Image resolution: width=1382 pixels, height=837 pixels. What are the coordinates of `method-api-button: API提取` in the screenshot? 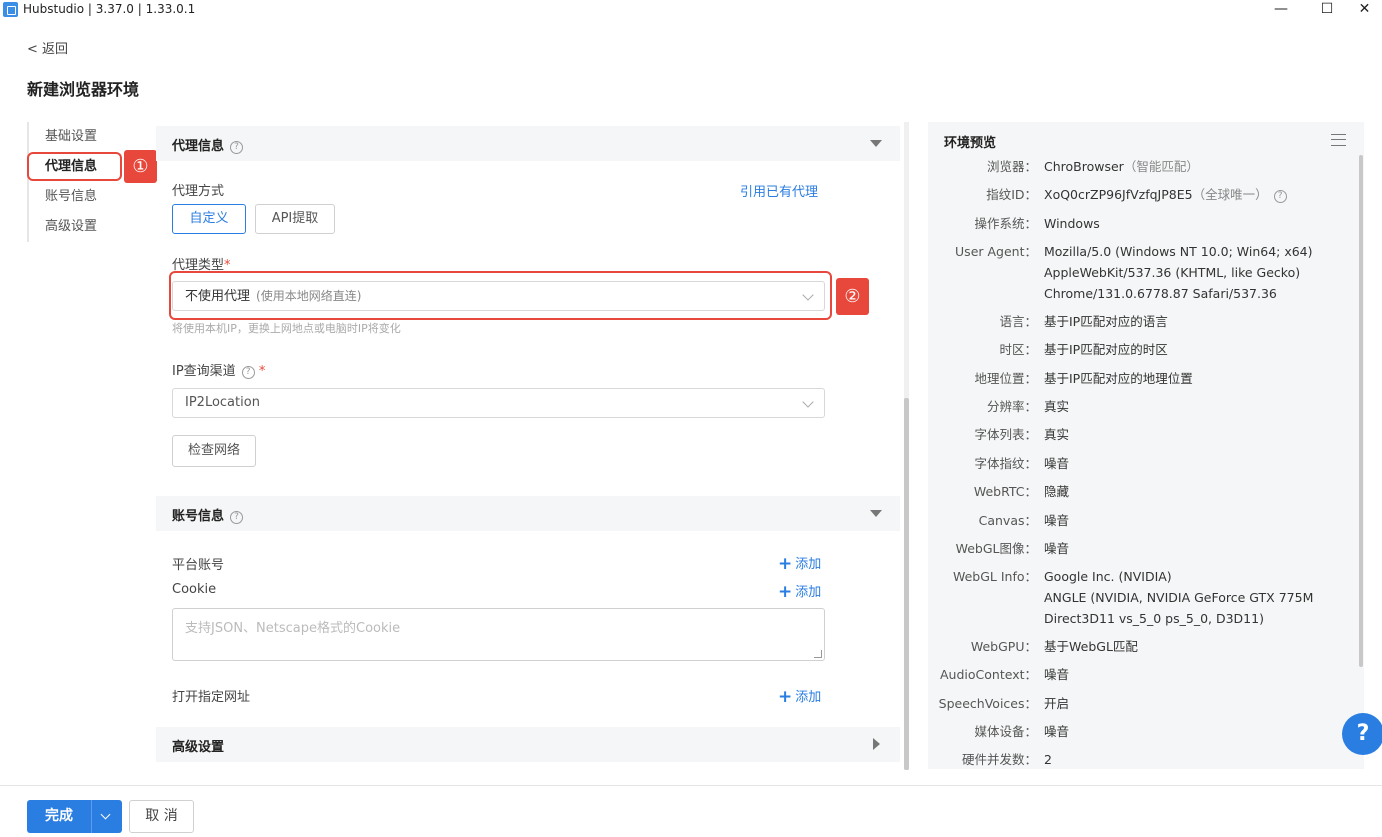 It's located at (295, 219).